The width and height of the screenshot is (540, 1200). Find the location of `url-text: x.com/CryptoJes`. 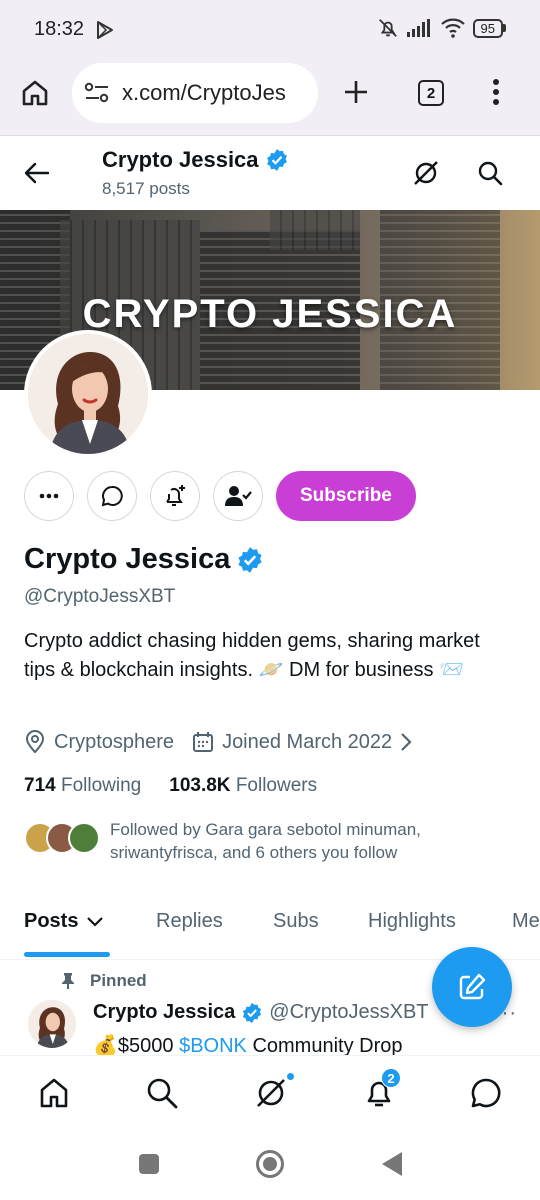

url-text: x.com/CryptoJes is located at coordinates (204, 92).